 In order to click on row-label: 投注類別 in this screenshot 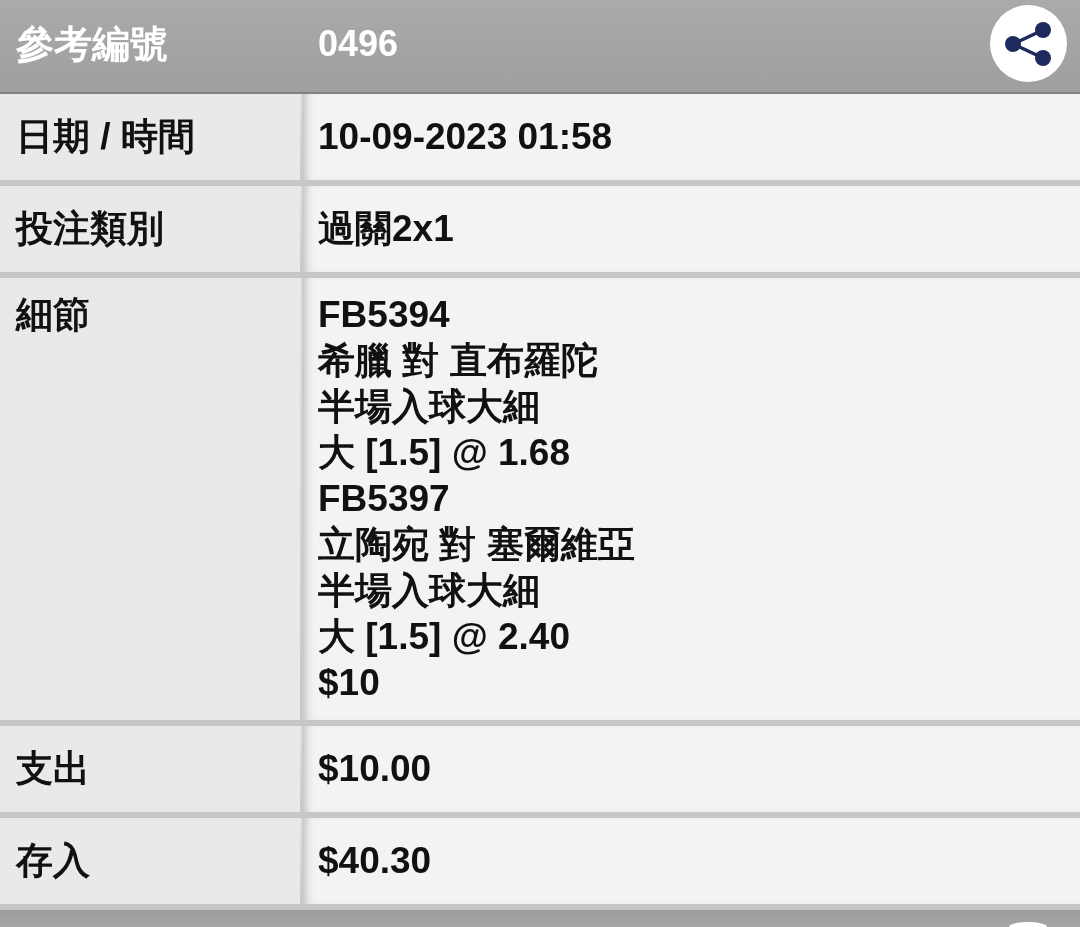, I will do `click(90, 229)`.